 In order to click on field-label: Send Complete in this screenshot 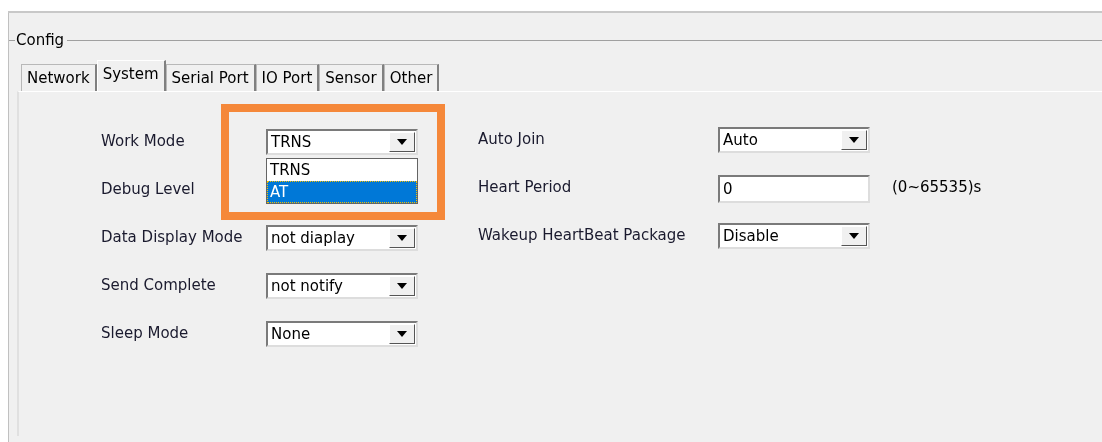, I will do `click(159, 285)`.